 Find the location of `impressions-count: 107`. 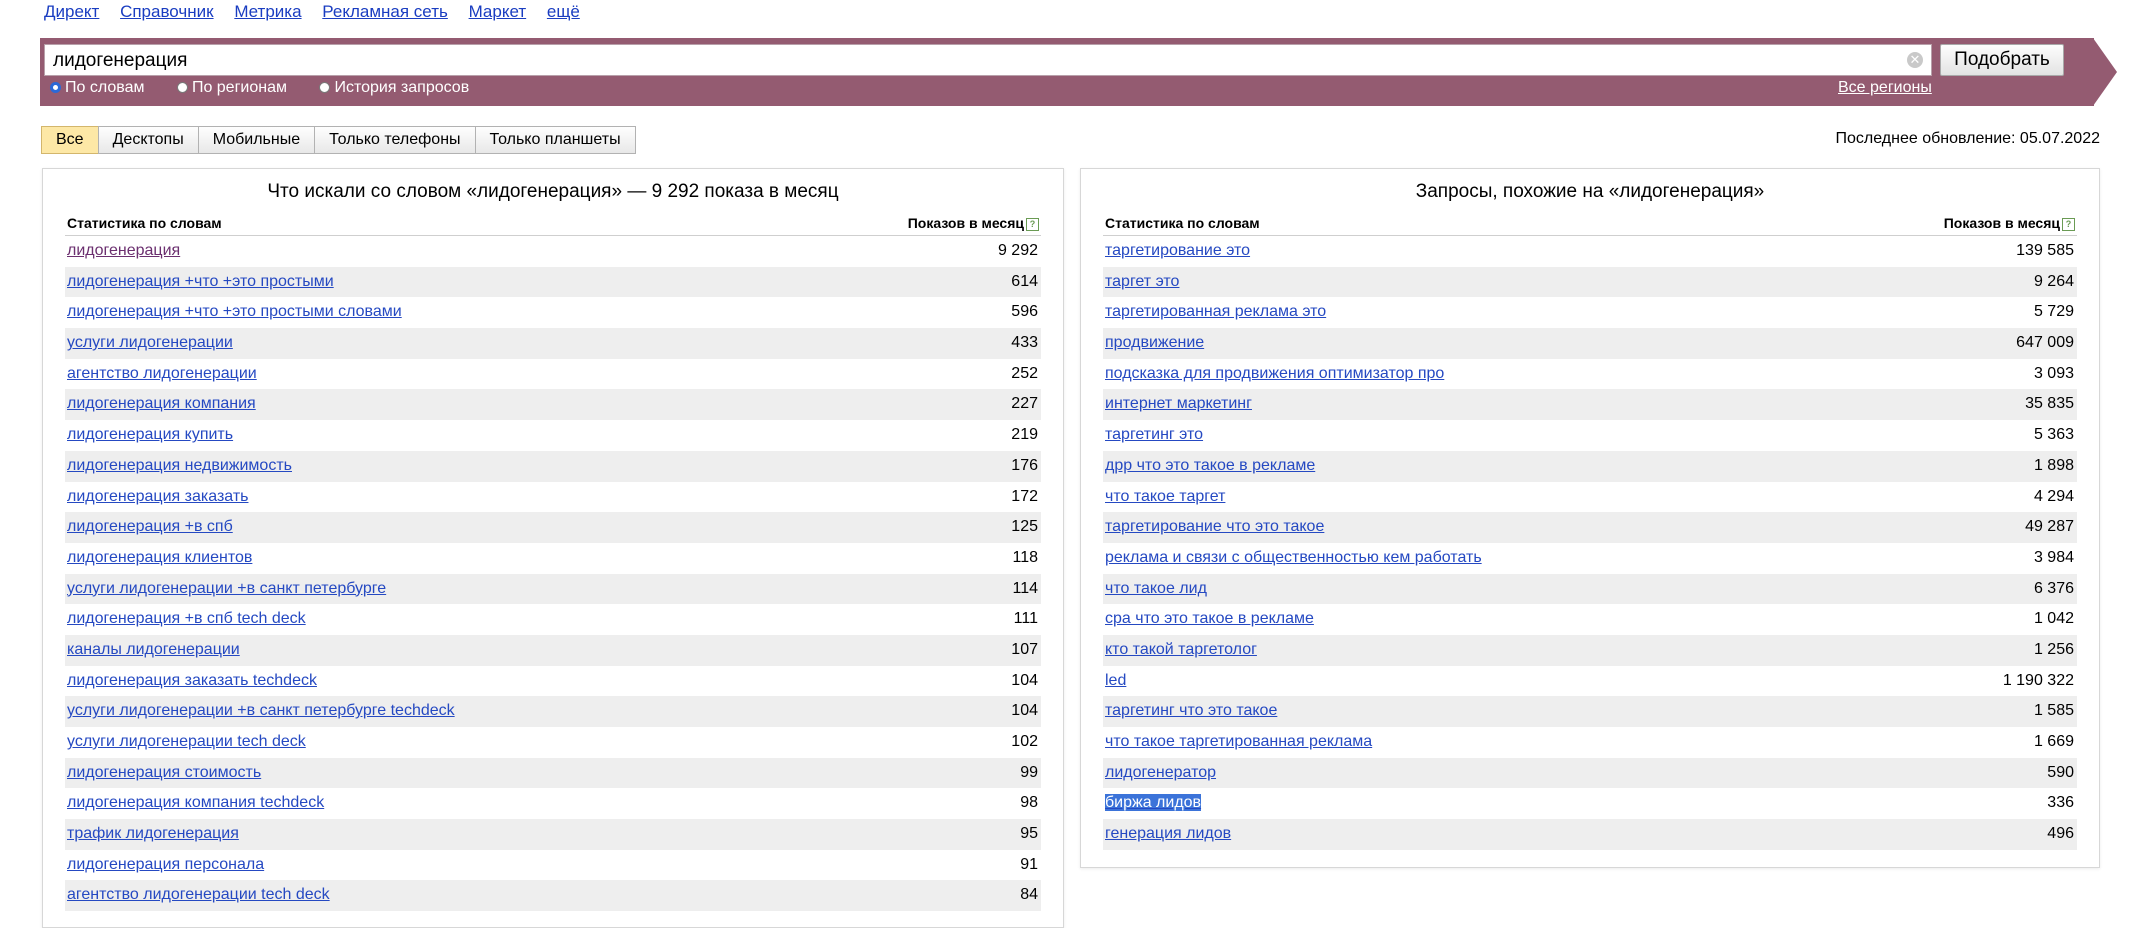

impressions-count: 107 is located at coordinates (1024, 649).